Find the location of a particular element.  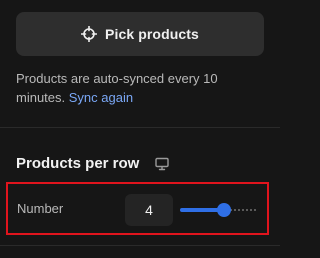

slider-thumb is located at coordinates (224, 210).